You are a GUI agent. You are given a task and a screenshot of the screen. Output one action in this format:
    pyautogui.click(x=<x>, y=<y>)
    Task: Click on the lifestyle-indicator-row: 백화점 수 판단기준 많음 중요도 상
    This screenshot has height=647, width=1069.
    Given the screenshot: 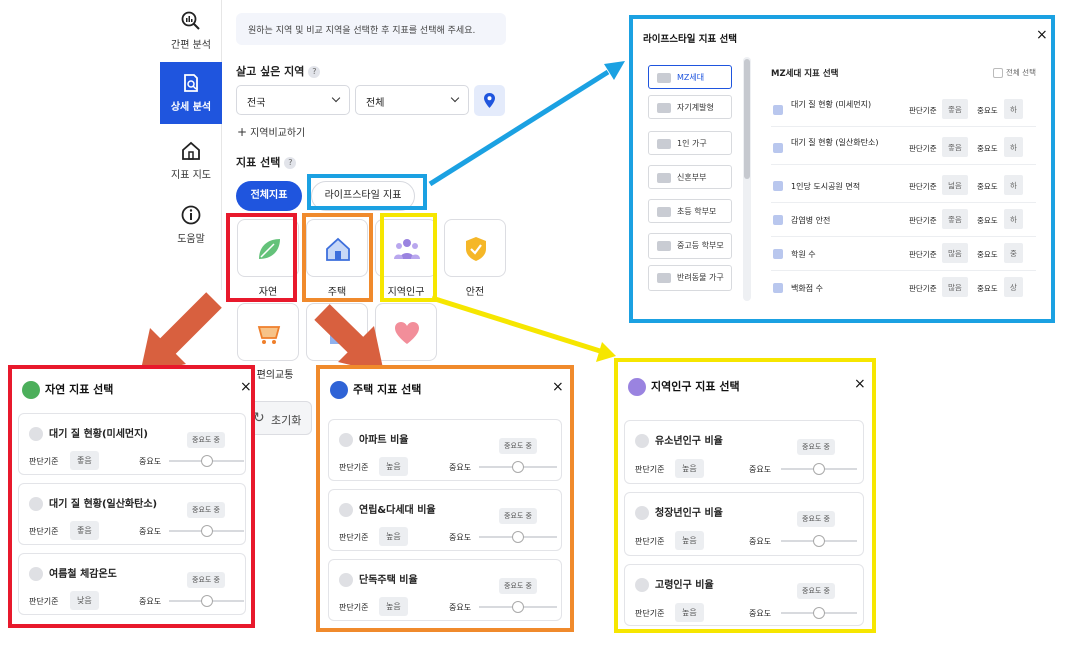 What is the action you would take?
    pyautogui.click(x=903, y=288)
    